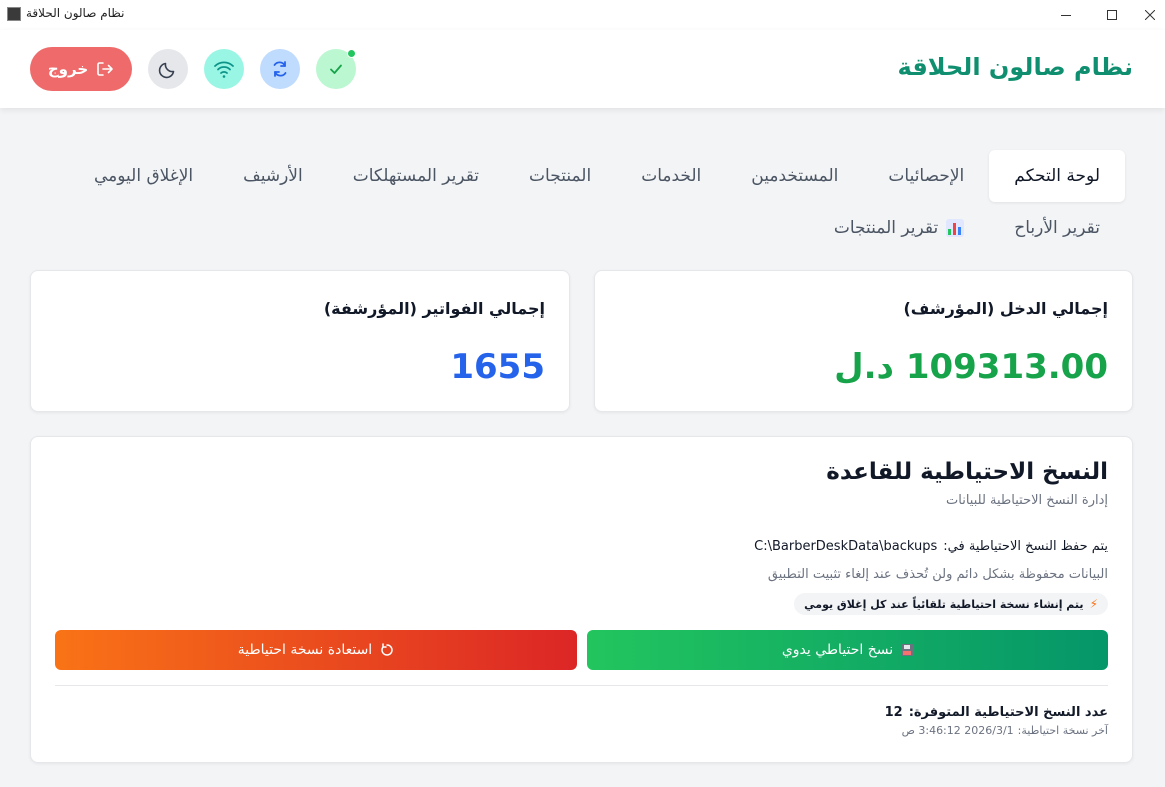  Describe the element at coordinates (837, 650) in the screenshot. I see `manual-backup-label: نسخ احتياطي يدوي` at that location.